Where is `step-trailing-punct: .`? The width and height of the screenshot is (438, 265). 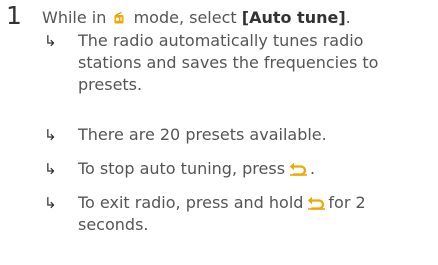 step-trailing-punct: . is located at coordinates (348, 17).